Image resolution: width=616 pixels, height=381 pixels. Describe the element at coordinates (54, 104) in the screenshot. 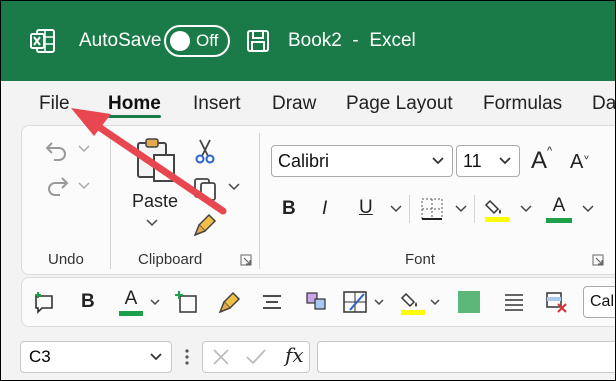

I see `tab-file: File` at that location.